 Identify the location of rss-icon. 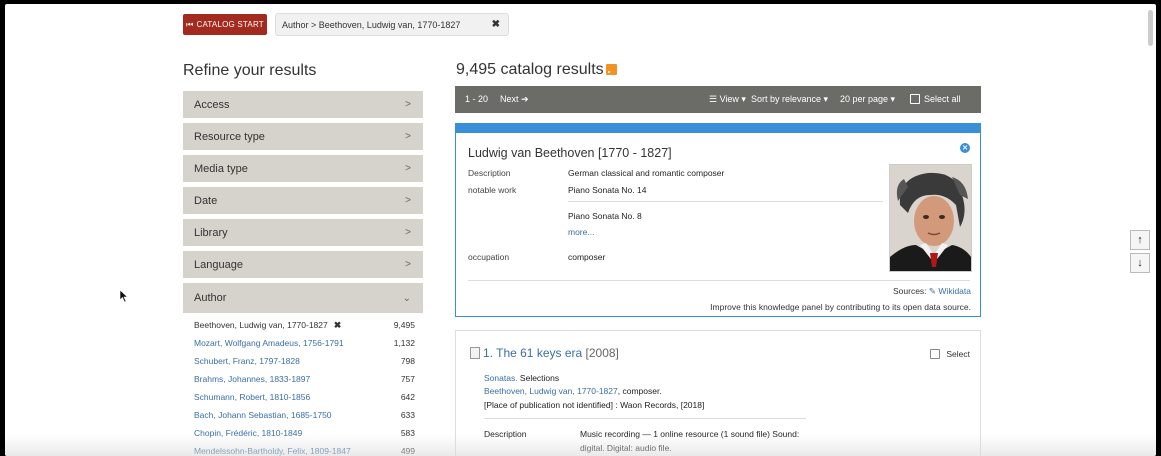
(611, 69).